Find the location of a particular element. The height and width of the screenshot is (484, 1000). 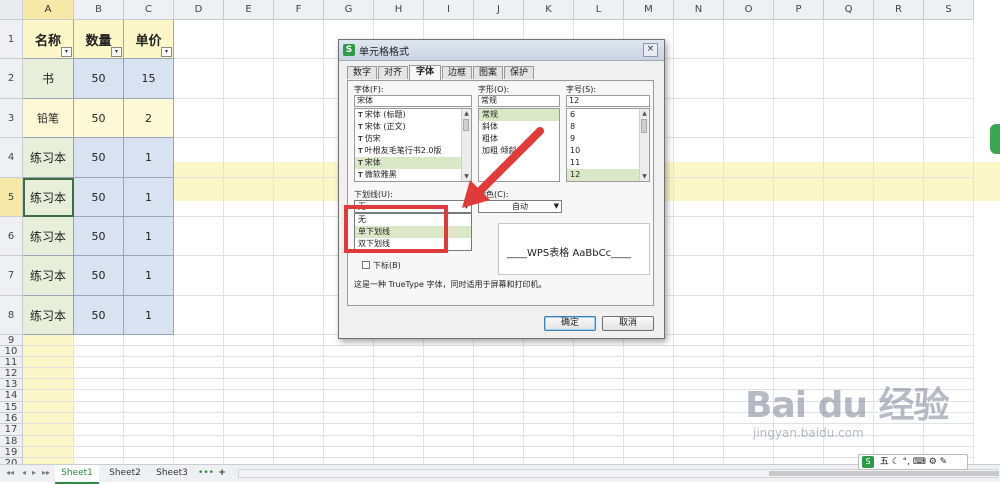

first-sheet-icon: ◂◂ is located at coordinates (10, 472).